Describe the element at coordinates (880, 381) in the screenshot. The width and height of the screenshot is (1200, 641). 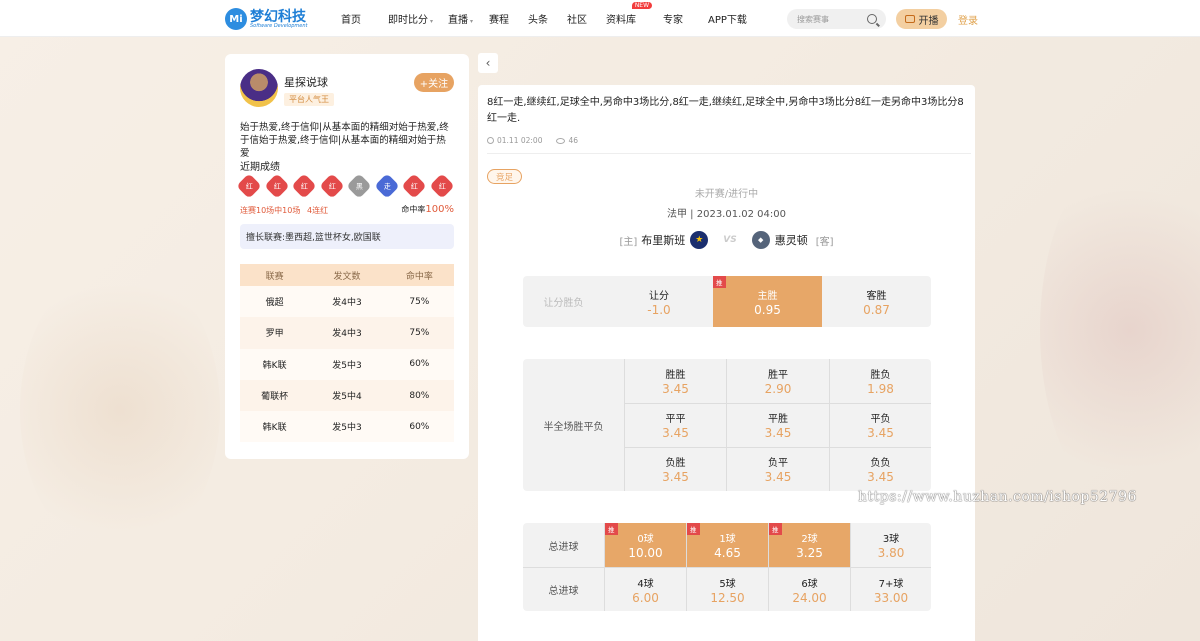
I see `odds-cell: 胜负 1.98` at that location.